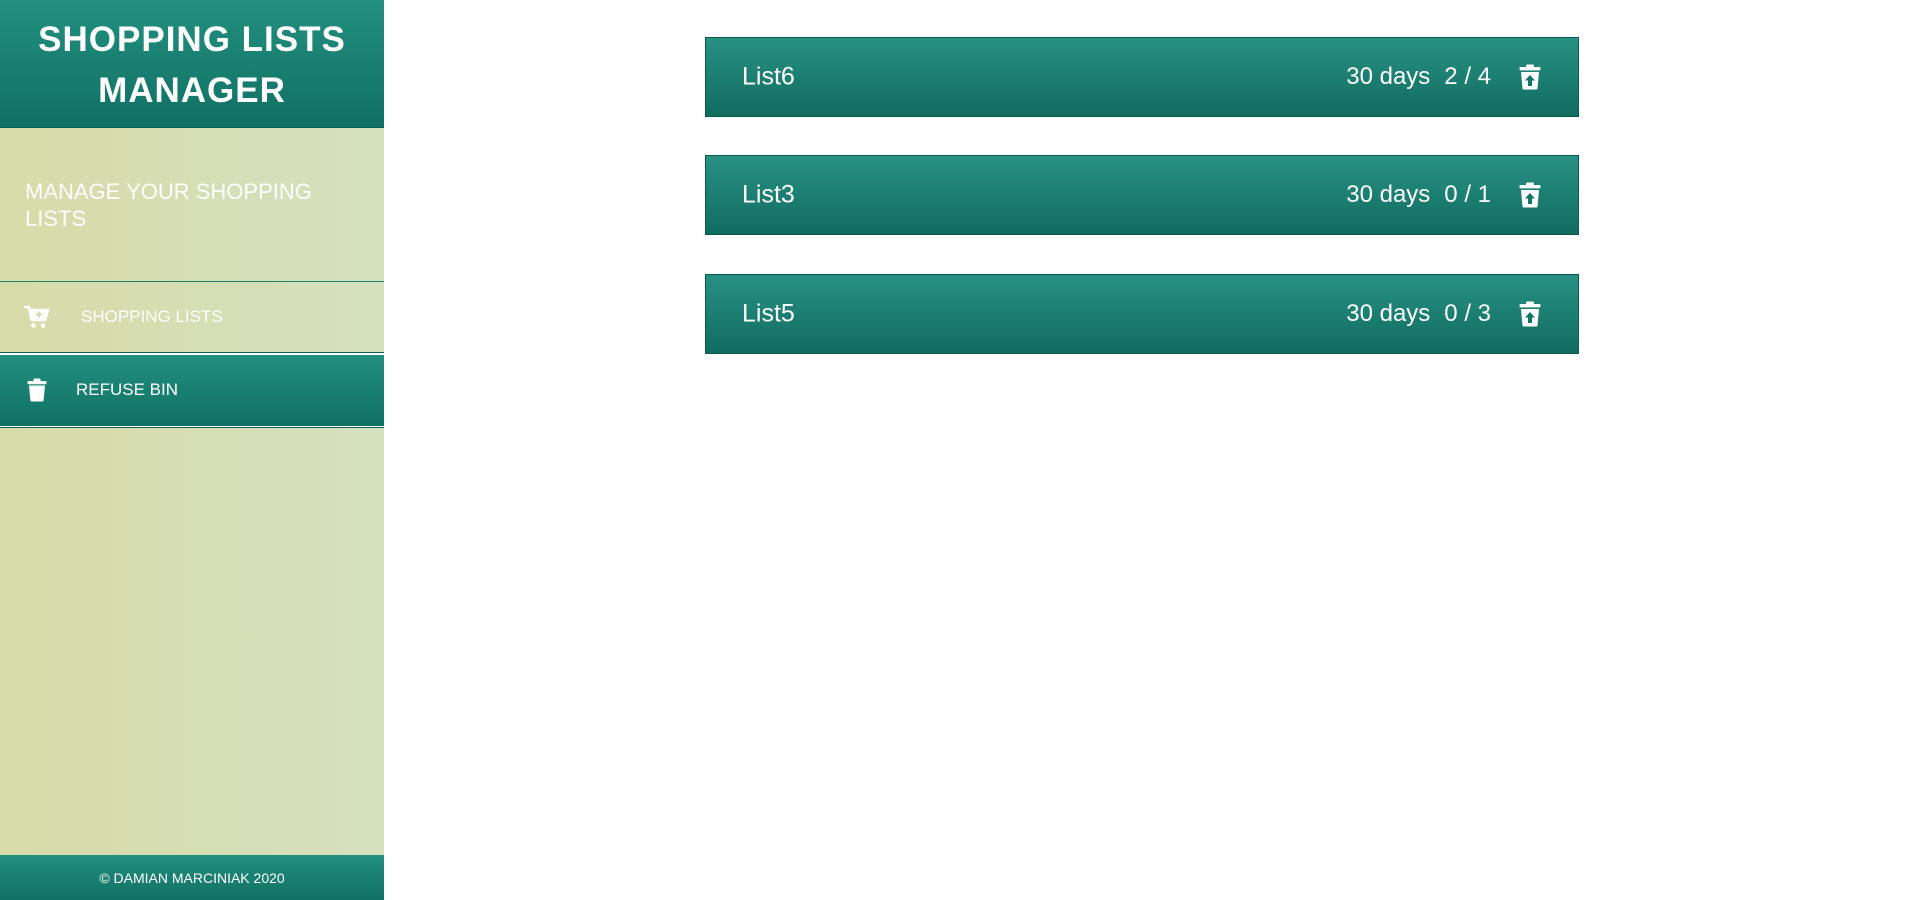 The height and width of the screenshot is (900, 1920). Describe the element at coordinates (1467, 313) in the screenshot. I see `items-count: 0 / 3` at that location.